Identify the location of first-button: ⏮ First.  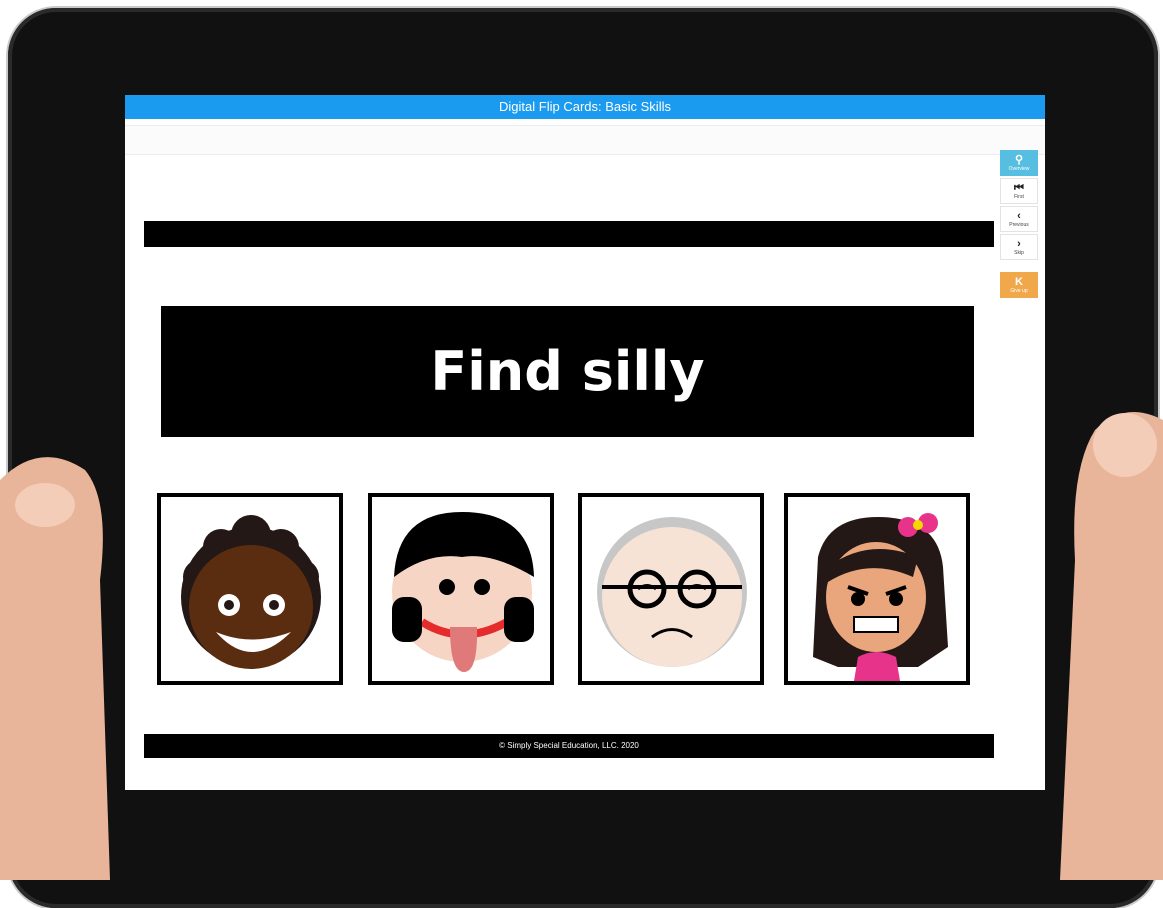
(1019, 191).